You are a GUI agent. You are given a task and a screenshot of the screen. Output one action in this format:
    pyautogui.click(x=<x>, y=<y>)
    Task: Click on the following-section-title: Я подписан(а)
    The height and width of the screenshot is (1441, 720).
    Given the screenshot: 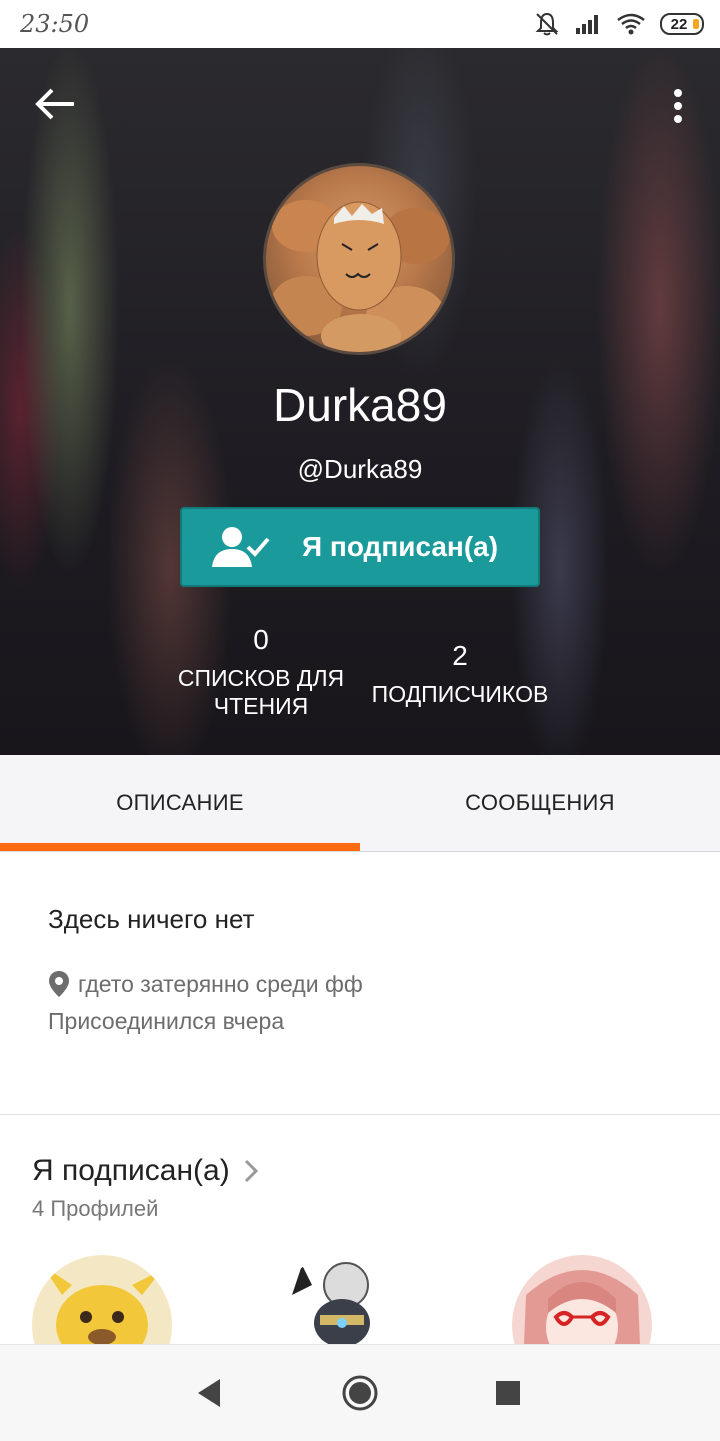 What is the action you would take?
    pyautogui.click(x=145, y=1171)
    